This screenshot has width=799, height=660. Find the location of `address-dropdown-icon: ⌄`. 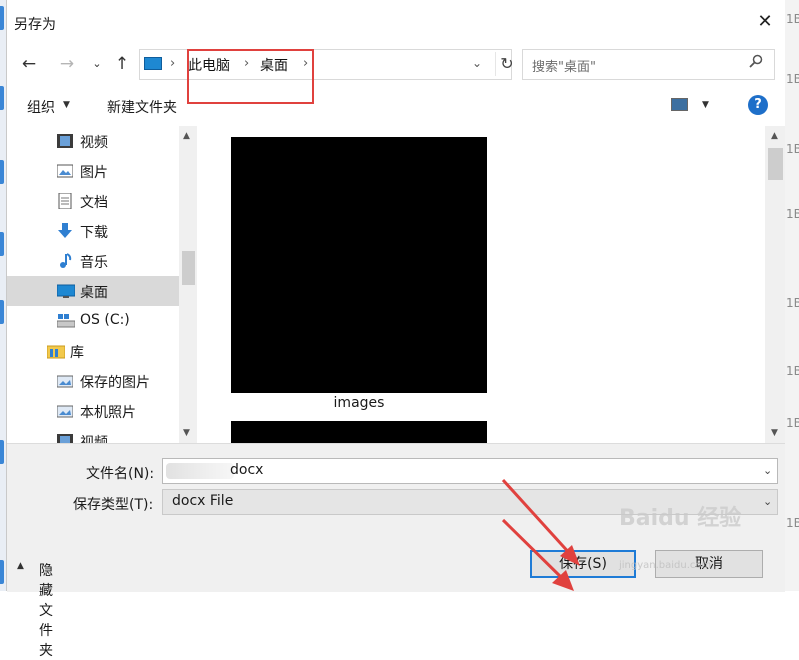

address-dropdown-icon: ⌄ is located at coordinates (477, 63).